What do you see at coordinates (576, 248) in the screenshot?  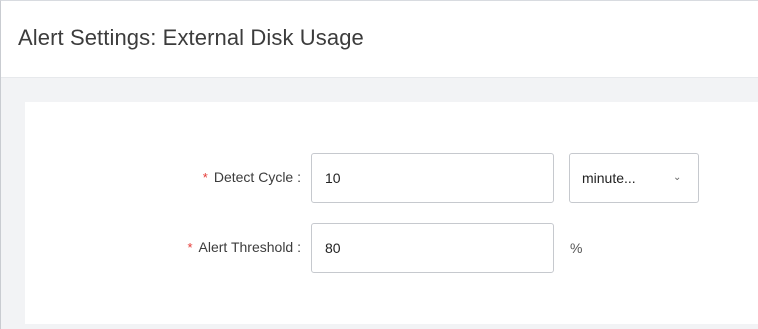 I see `percent-unit-label: %` at bounding box center [576, 248].